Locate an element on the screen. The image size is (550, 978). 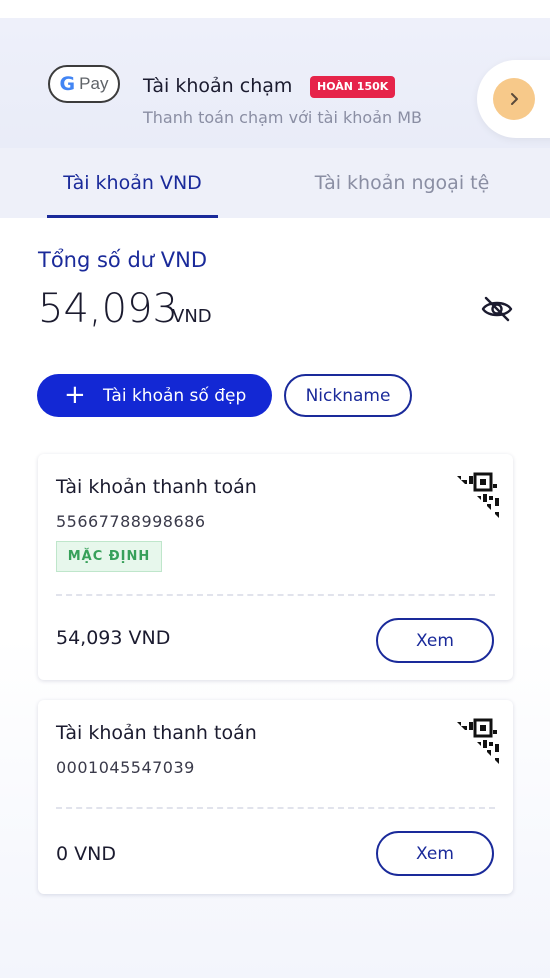
total-balance-amount: 54,093 is located at coordinates (108, 309).